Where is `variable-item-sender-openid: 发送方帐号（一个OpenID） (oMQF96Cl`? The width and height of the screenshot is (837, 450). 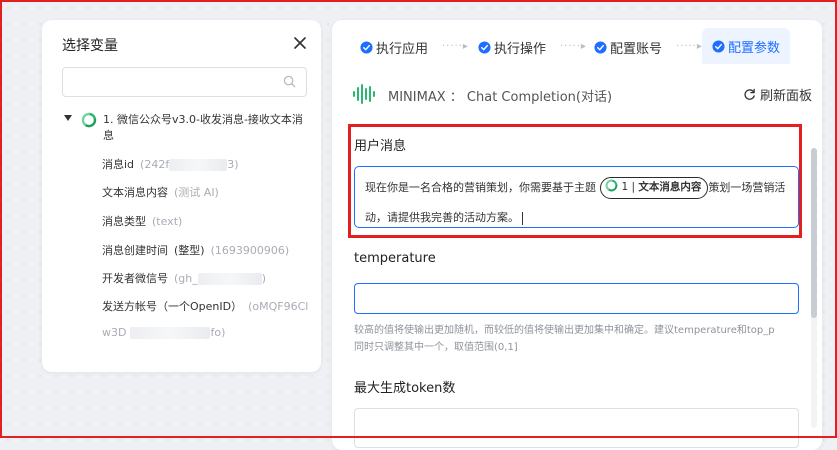 variable-item-sender-openid: 发送方帐号（一个OpenID） (oMQF96Cl is located at coordinates (205, 306).